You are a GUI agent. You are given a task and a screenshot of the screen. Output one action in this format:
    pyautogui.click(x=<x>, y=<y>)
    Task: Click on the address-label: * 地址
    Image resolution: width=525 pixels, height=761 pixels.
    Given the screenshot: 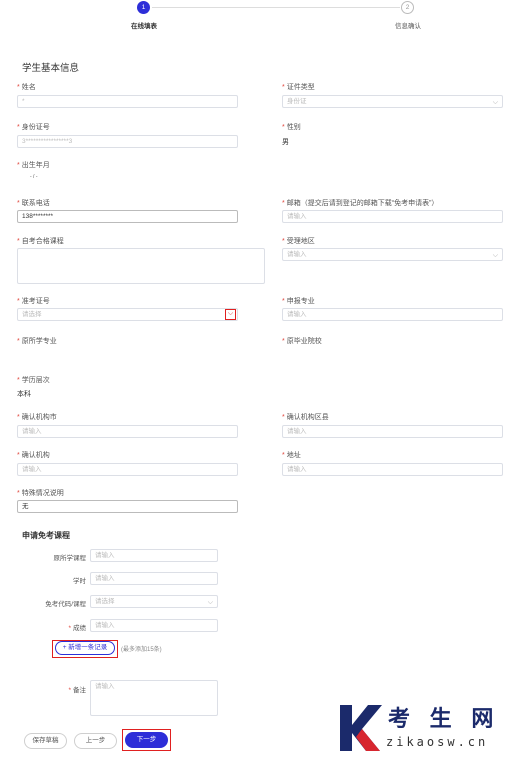 What is the action you would take?
    pyautogui.click(x=291, y=455)
    